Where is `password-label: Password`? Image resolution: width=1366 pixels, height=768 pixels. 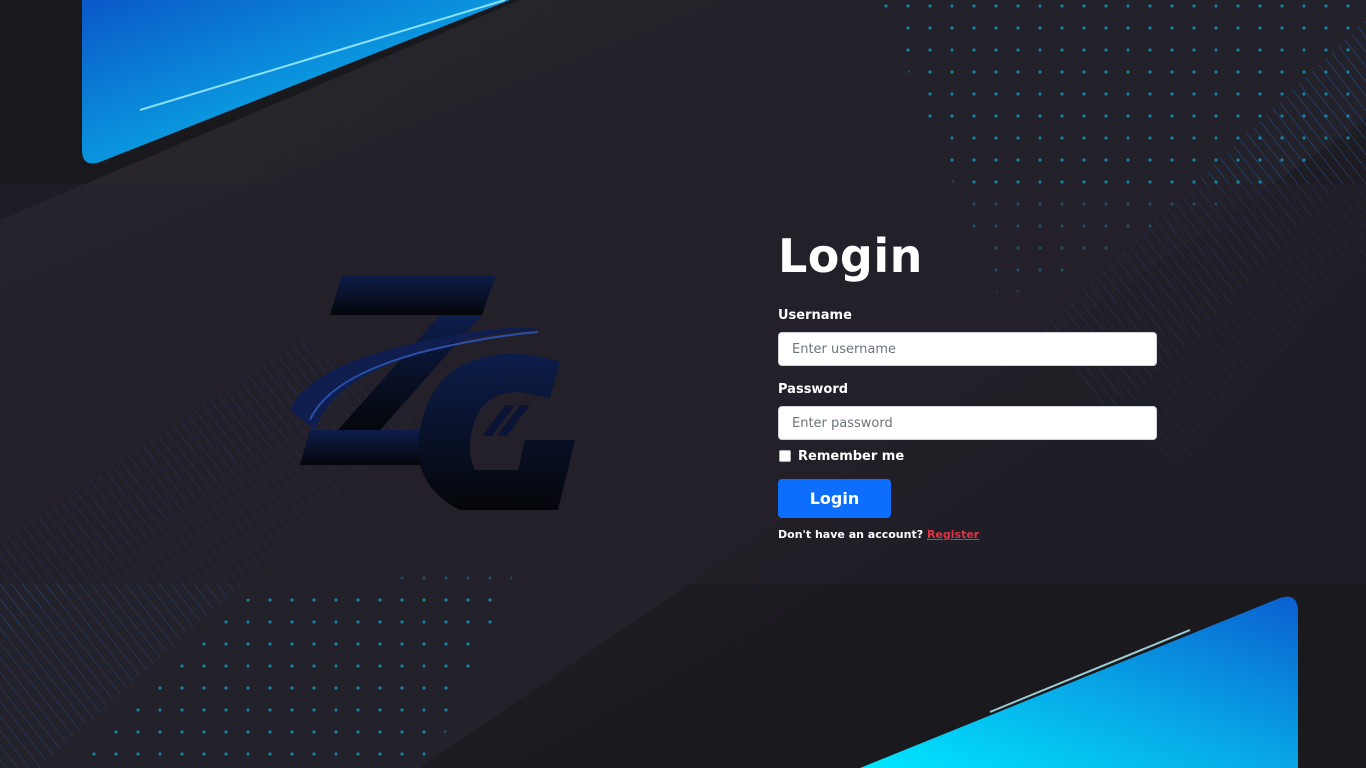 password-label: Password is located at coordinates (813, 389).